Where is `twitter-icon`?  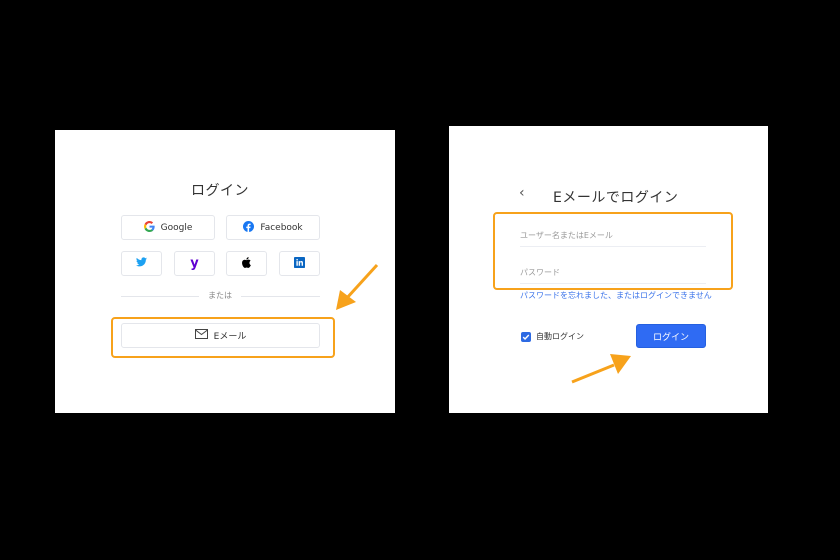 twitter-icon is located at coordinates (141, 263).